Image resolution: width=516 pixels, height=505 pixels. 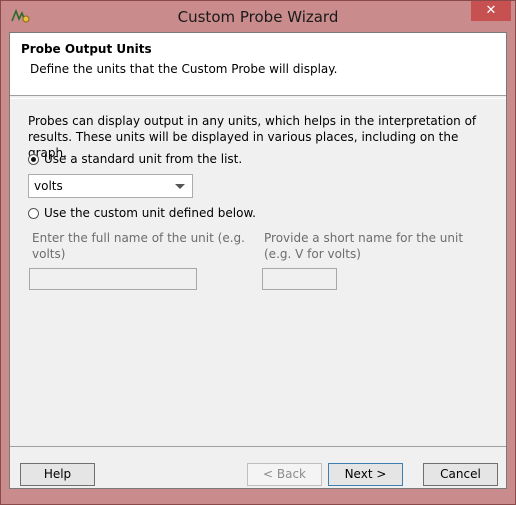 I want to click on unit-select-value: volts, so click(x=48, y=186).